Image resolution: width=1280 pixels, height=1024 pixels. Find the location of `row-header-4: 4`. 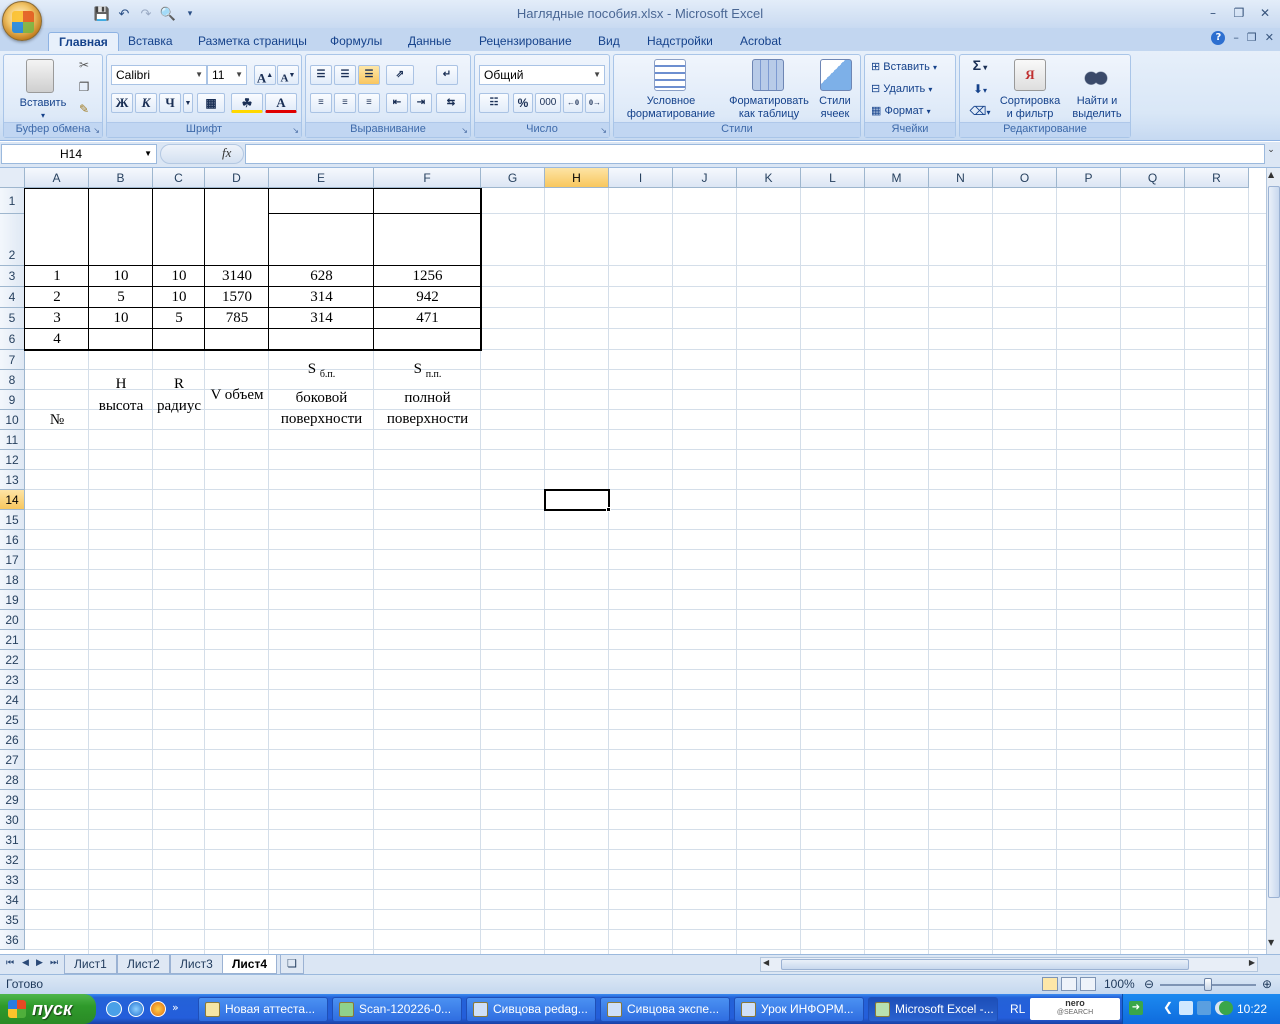

row-header-4: 4 is located at coordinates (12, 297).